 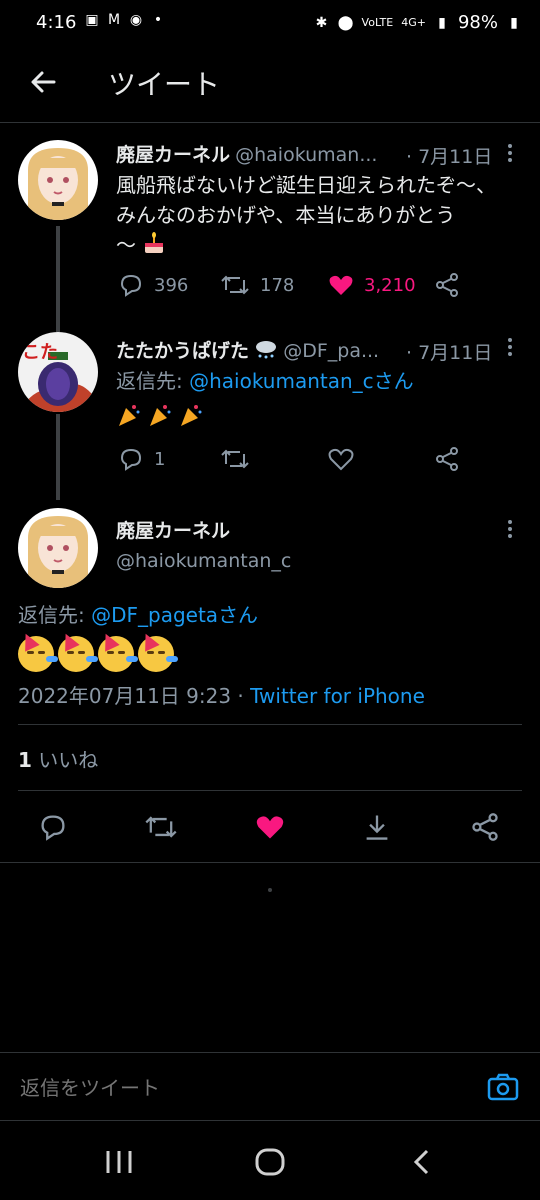 I want to click on save-button, so click(x=377, y=829).